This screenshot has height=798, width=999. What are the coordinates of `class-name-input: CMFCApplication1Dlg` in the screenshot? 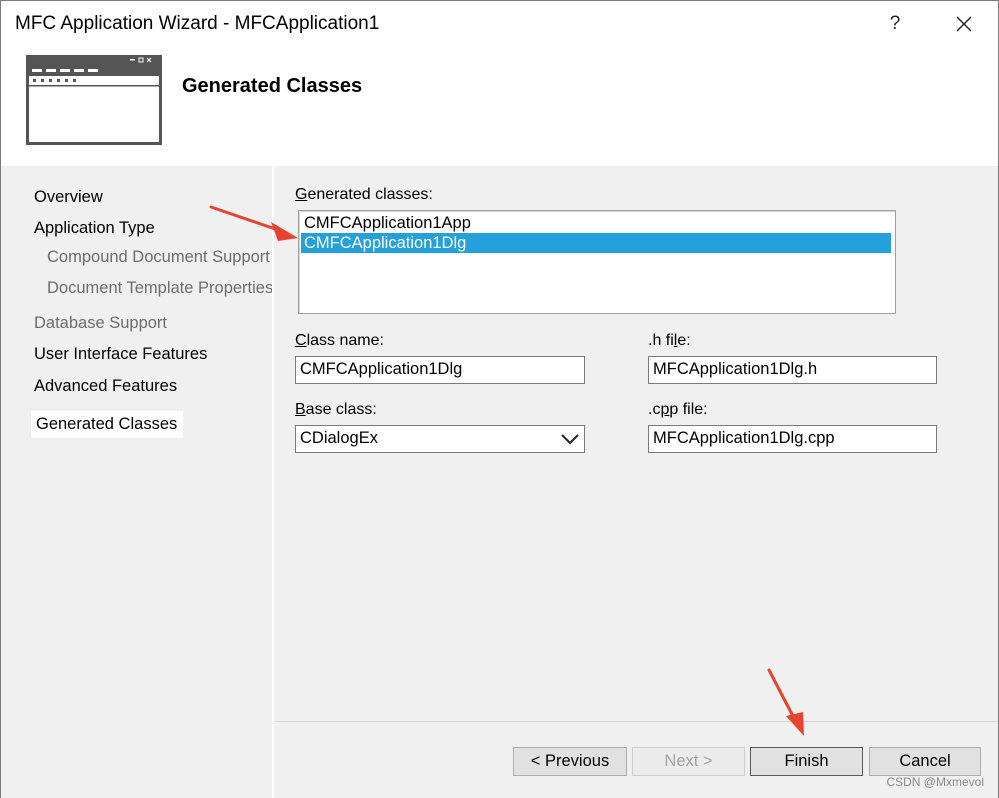 It's located at (440, 370).